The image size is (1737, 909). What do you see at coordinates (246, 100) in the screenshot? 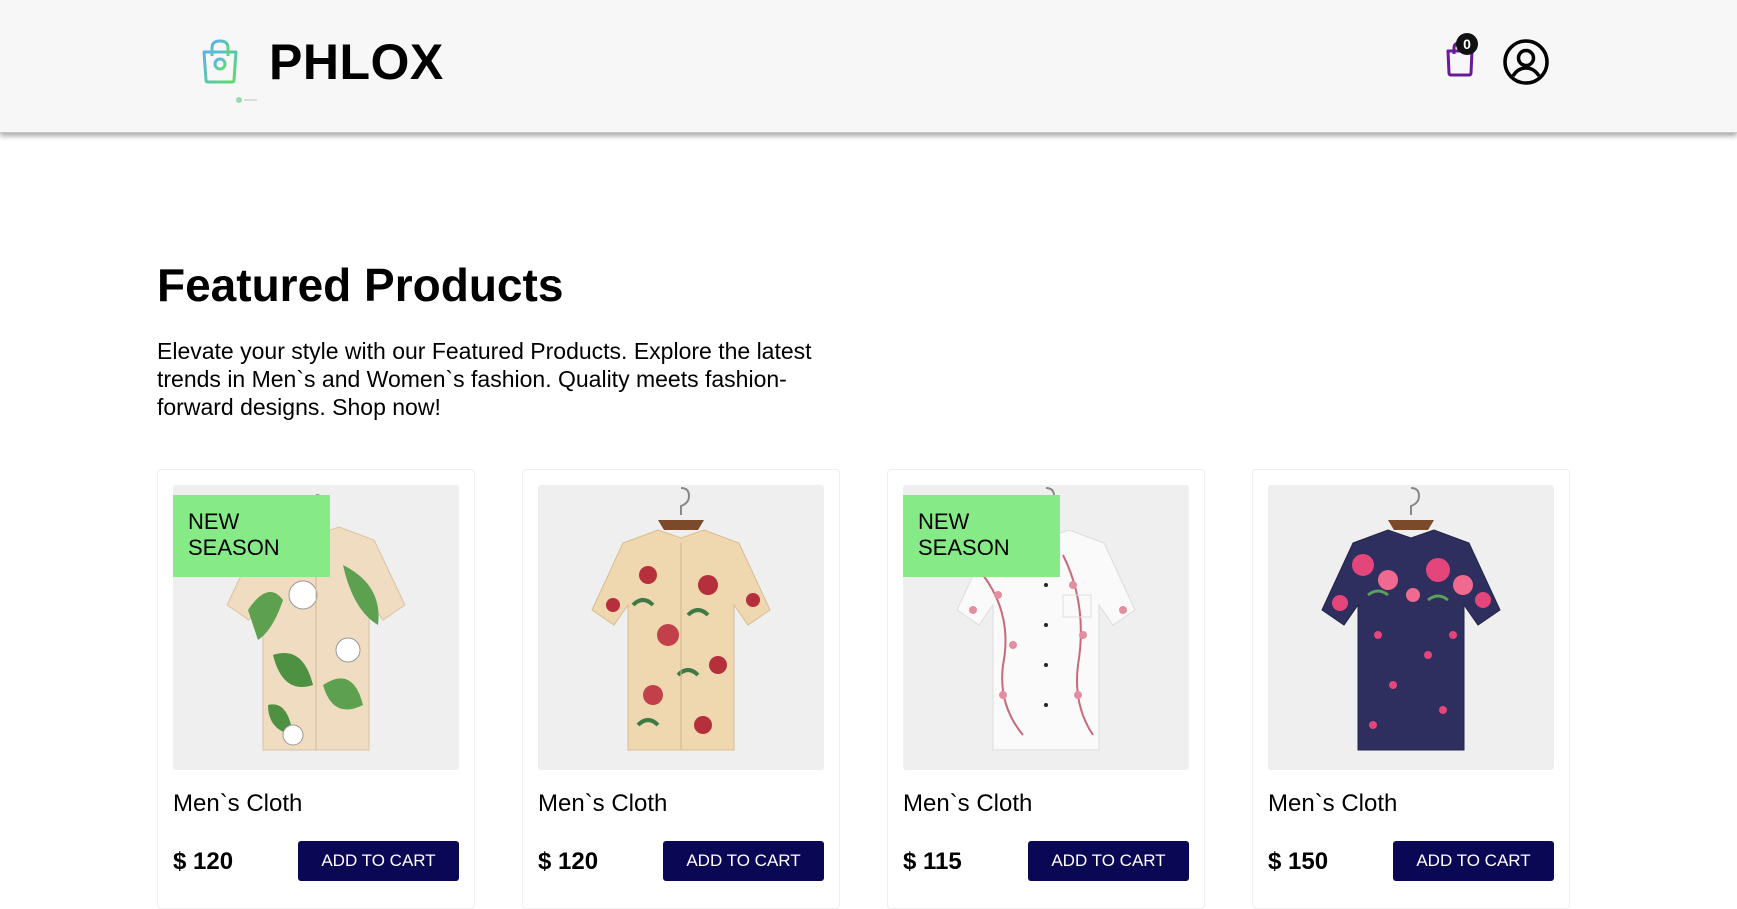
I see `logo-tagline-icon` at bounding box center [246, 100].